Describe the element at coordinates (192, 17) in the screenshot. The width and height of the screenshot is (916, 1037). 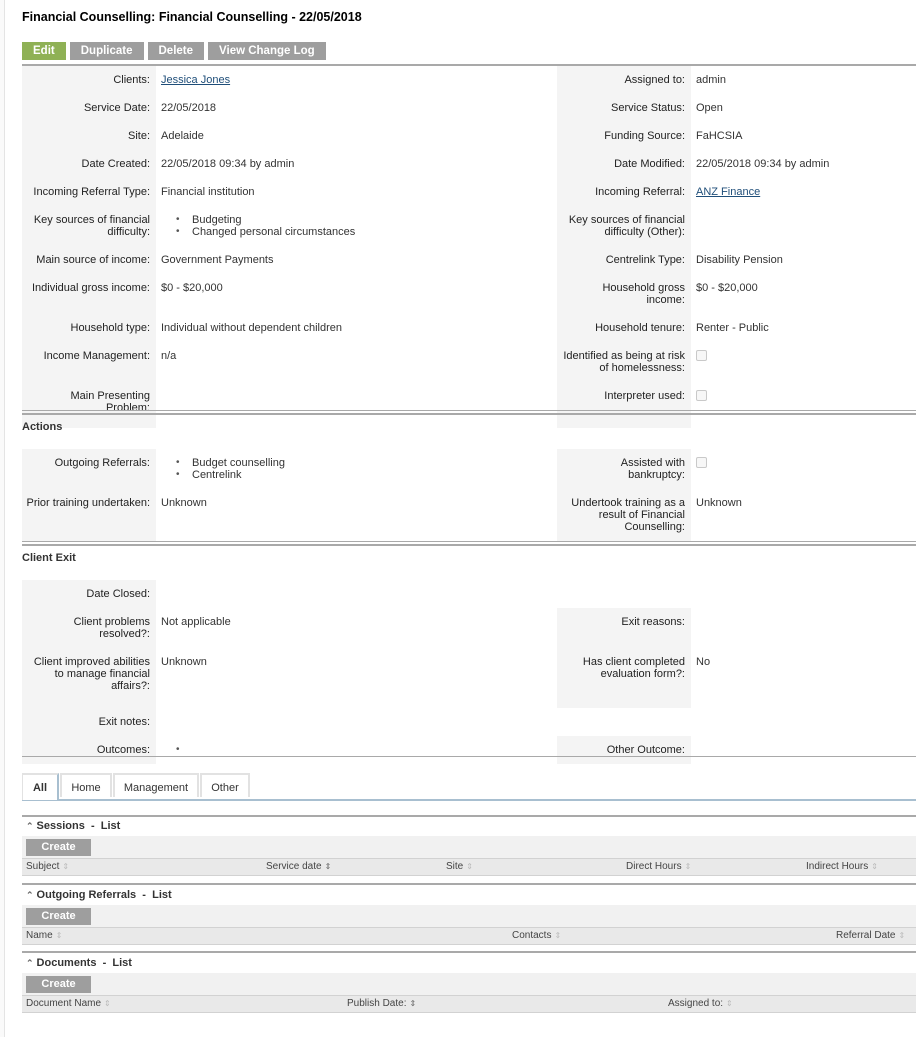
I see `page-title: Financial Counselling` at that location.